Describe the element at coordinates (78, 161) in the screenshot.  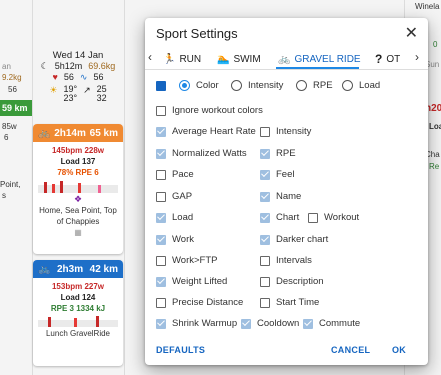
I see `activity-load: Load 137` at that location.